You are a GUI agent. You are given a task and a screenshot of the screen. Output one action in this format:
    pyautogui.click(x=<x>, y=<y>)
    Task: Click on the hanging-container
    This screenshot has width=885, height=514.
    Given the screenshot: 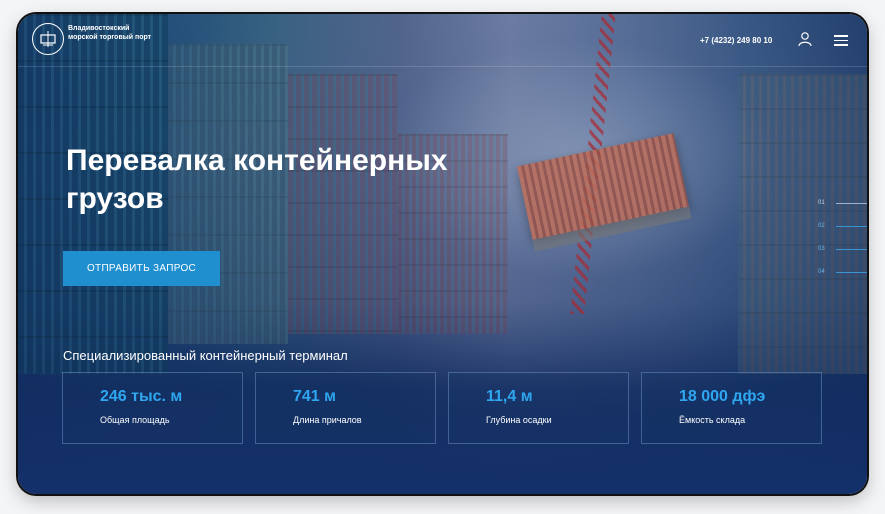 What is the action you would take?
    pyautogui.click(x=603, y=186)
    